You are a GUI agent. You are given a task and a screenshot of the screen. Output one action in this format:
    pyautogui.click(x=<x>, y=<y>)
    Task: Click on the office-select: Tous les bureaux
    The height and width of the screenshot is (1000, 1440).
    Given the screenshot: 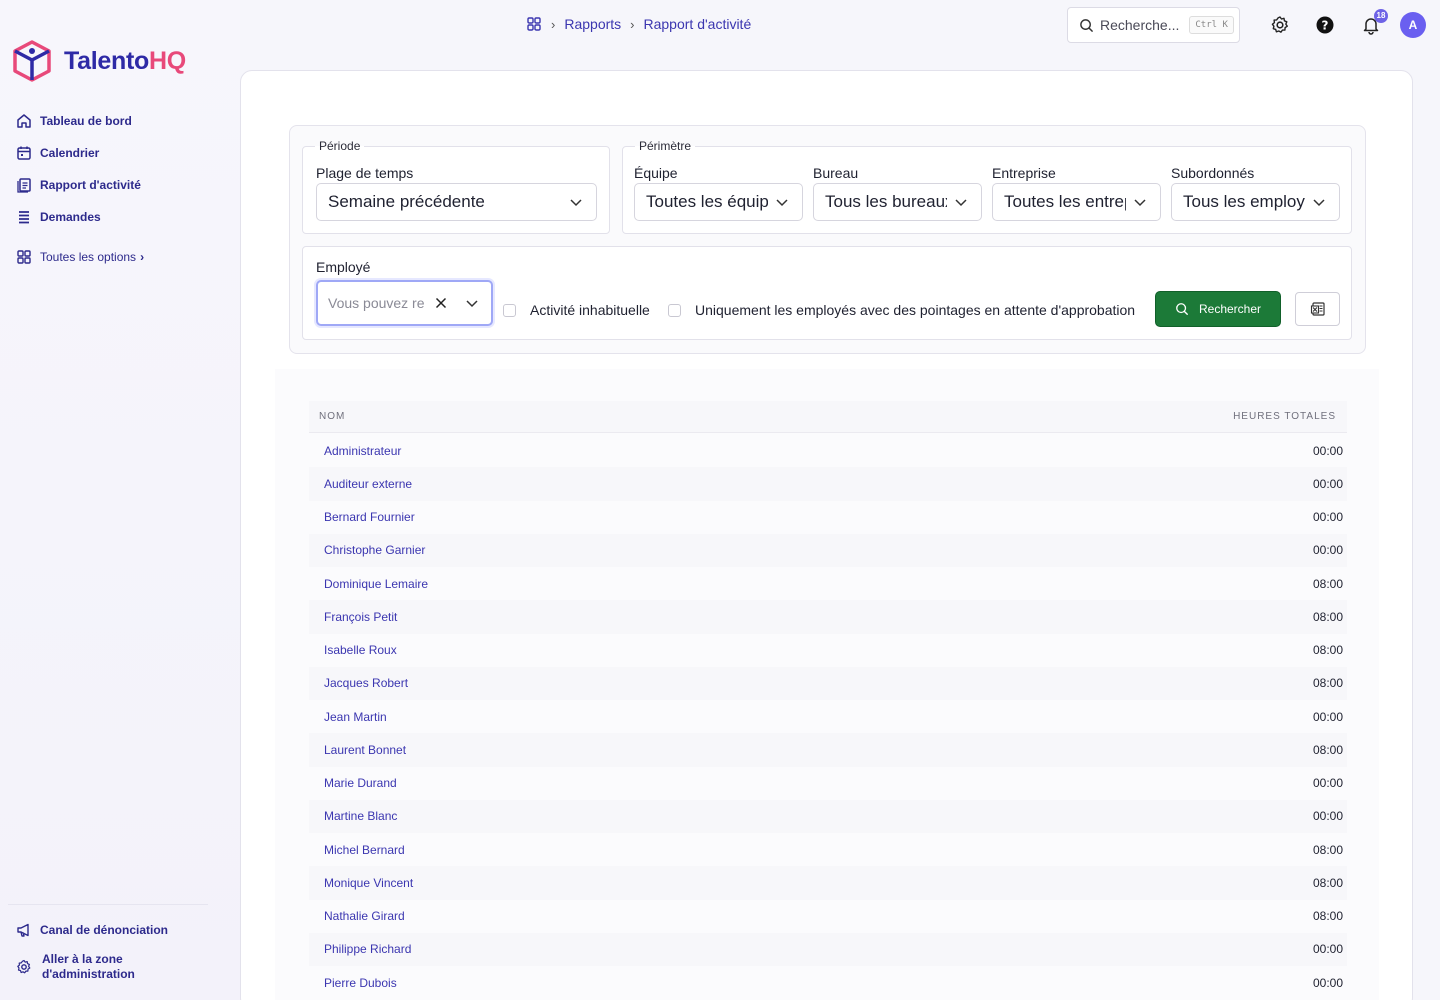 What is the action you would take?
    pyautogui.click(x=897, y=202)
    